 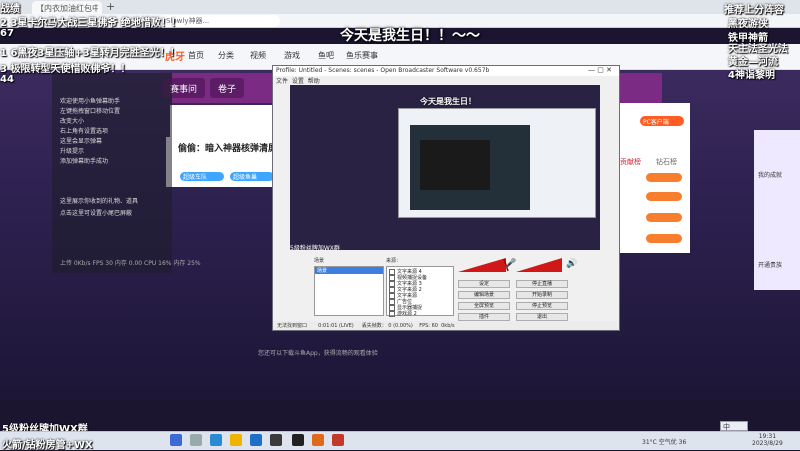 What do you see at coordinates (84, 161) in the screenshot?
I see `hud-line: 添加弹幕助手成功` at bounding box center [84, 161].